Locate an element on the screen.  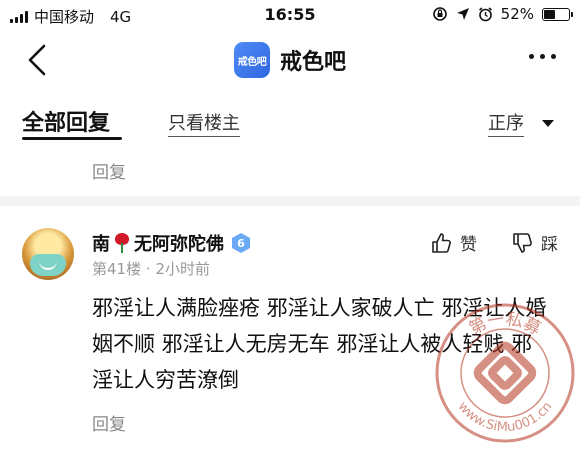
username: 南 无阿弥陀佛 6 is located at coordinates (171, 243).